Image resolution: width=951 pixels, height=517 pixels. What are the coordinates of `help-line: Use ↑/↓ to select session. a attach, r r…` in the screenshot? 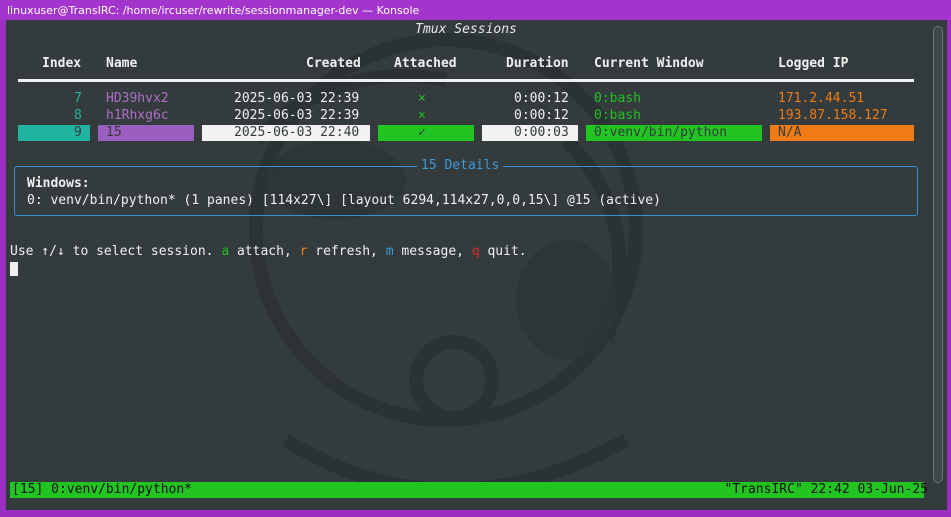 It's located at (268, 251).